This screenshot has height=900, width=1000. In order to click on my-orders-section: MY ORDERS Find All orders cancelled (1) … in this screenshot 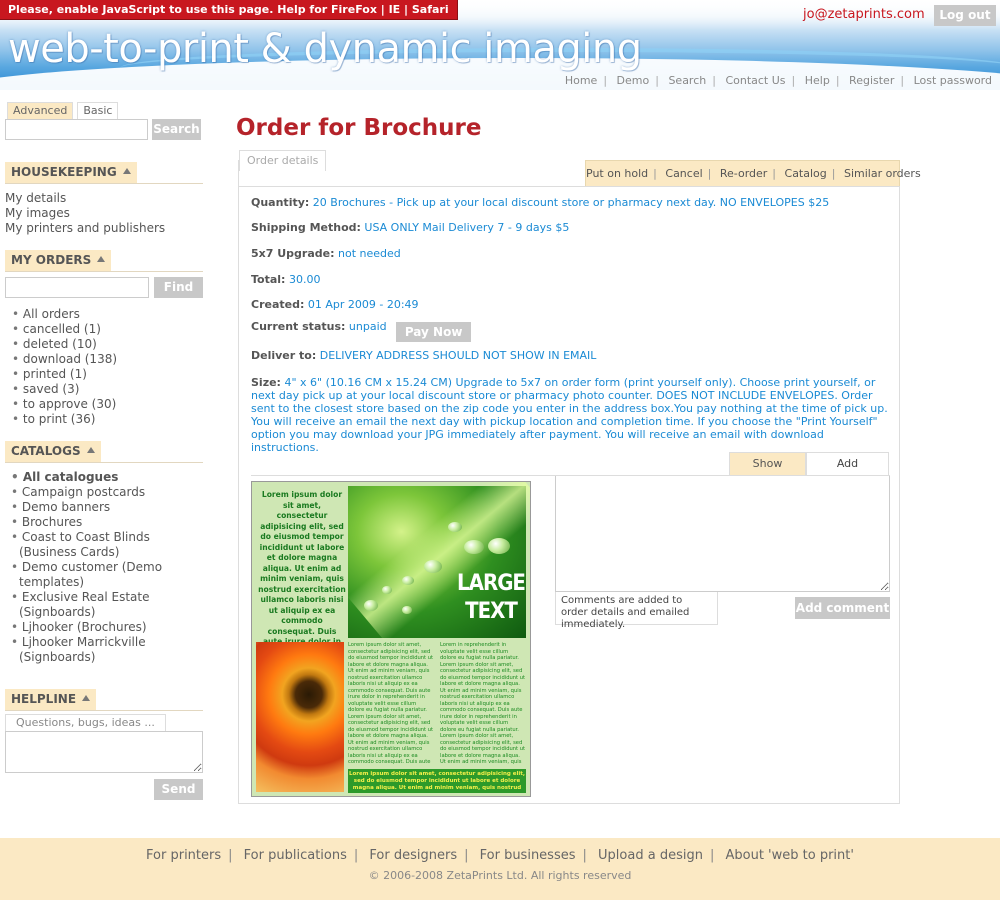, I will do `click(104, 338)`.